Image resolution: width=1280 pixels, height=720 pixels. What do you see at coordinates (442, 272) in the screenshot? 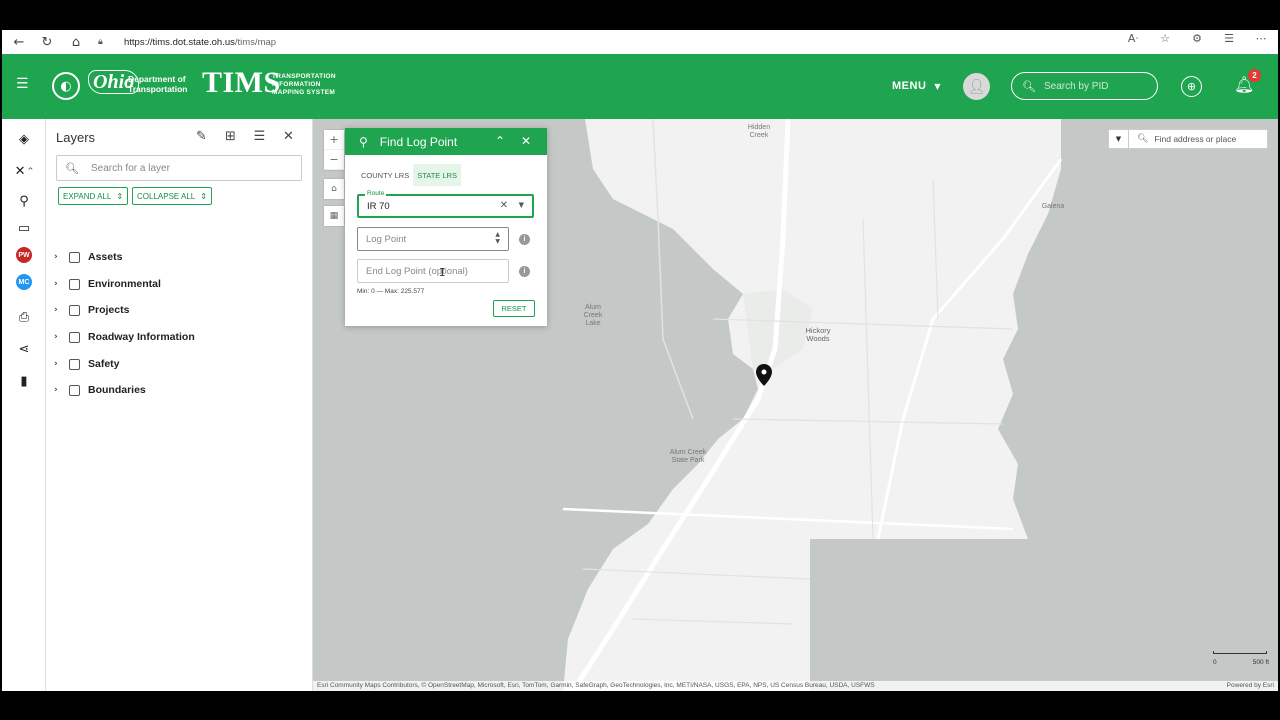
I see `text-cursor-icon: I` at bounding box center [442, 272].